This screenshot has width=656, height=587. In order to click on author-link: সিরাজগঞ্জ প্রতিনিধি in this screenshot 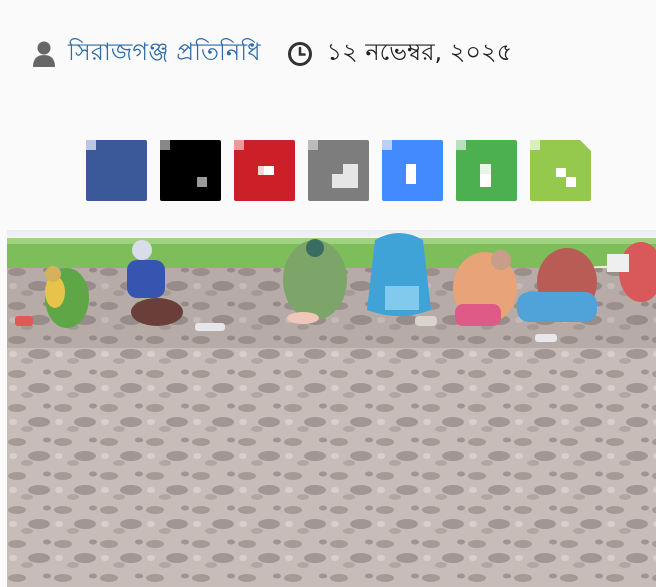, I will do `click(164, 54)`.